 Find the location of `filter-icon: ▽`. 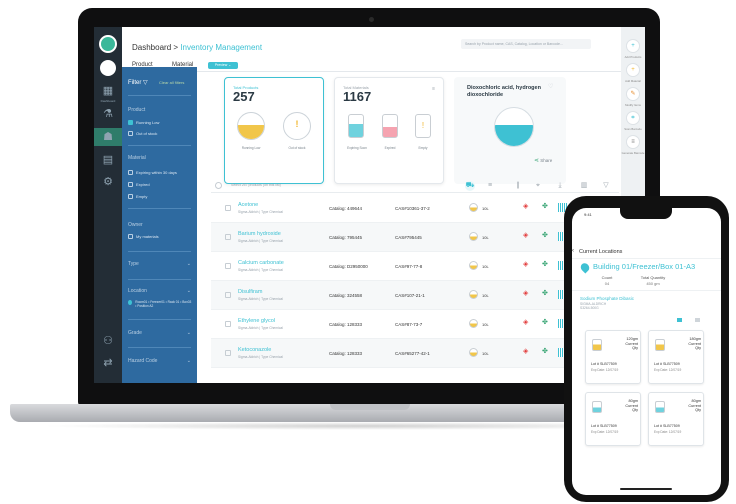

filter-icon: ▽ is located at coordinates (606, 186).